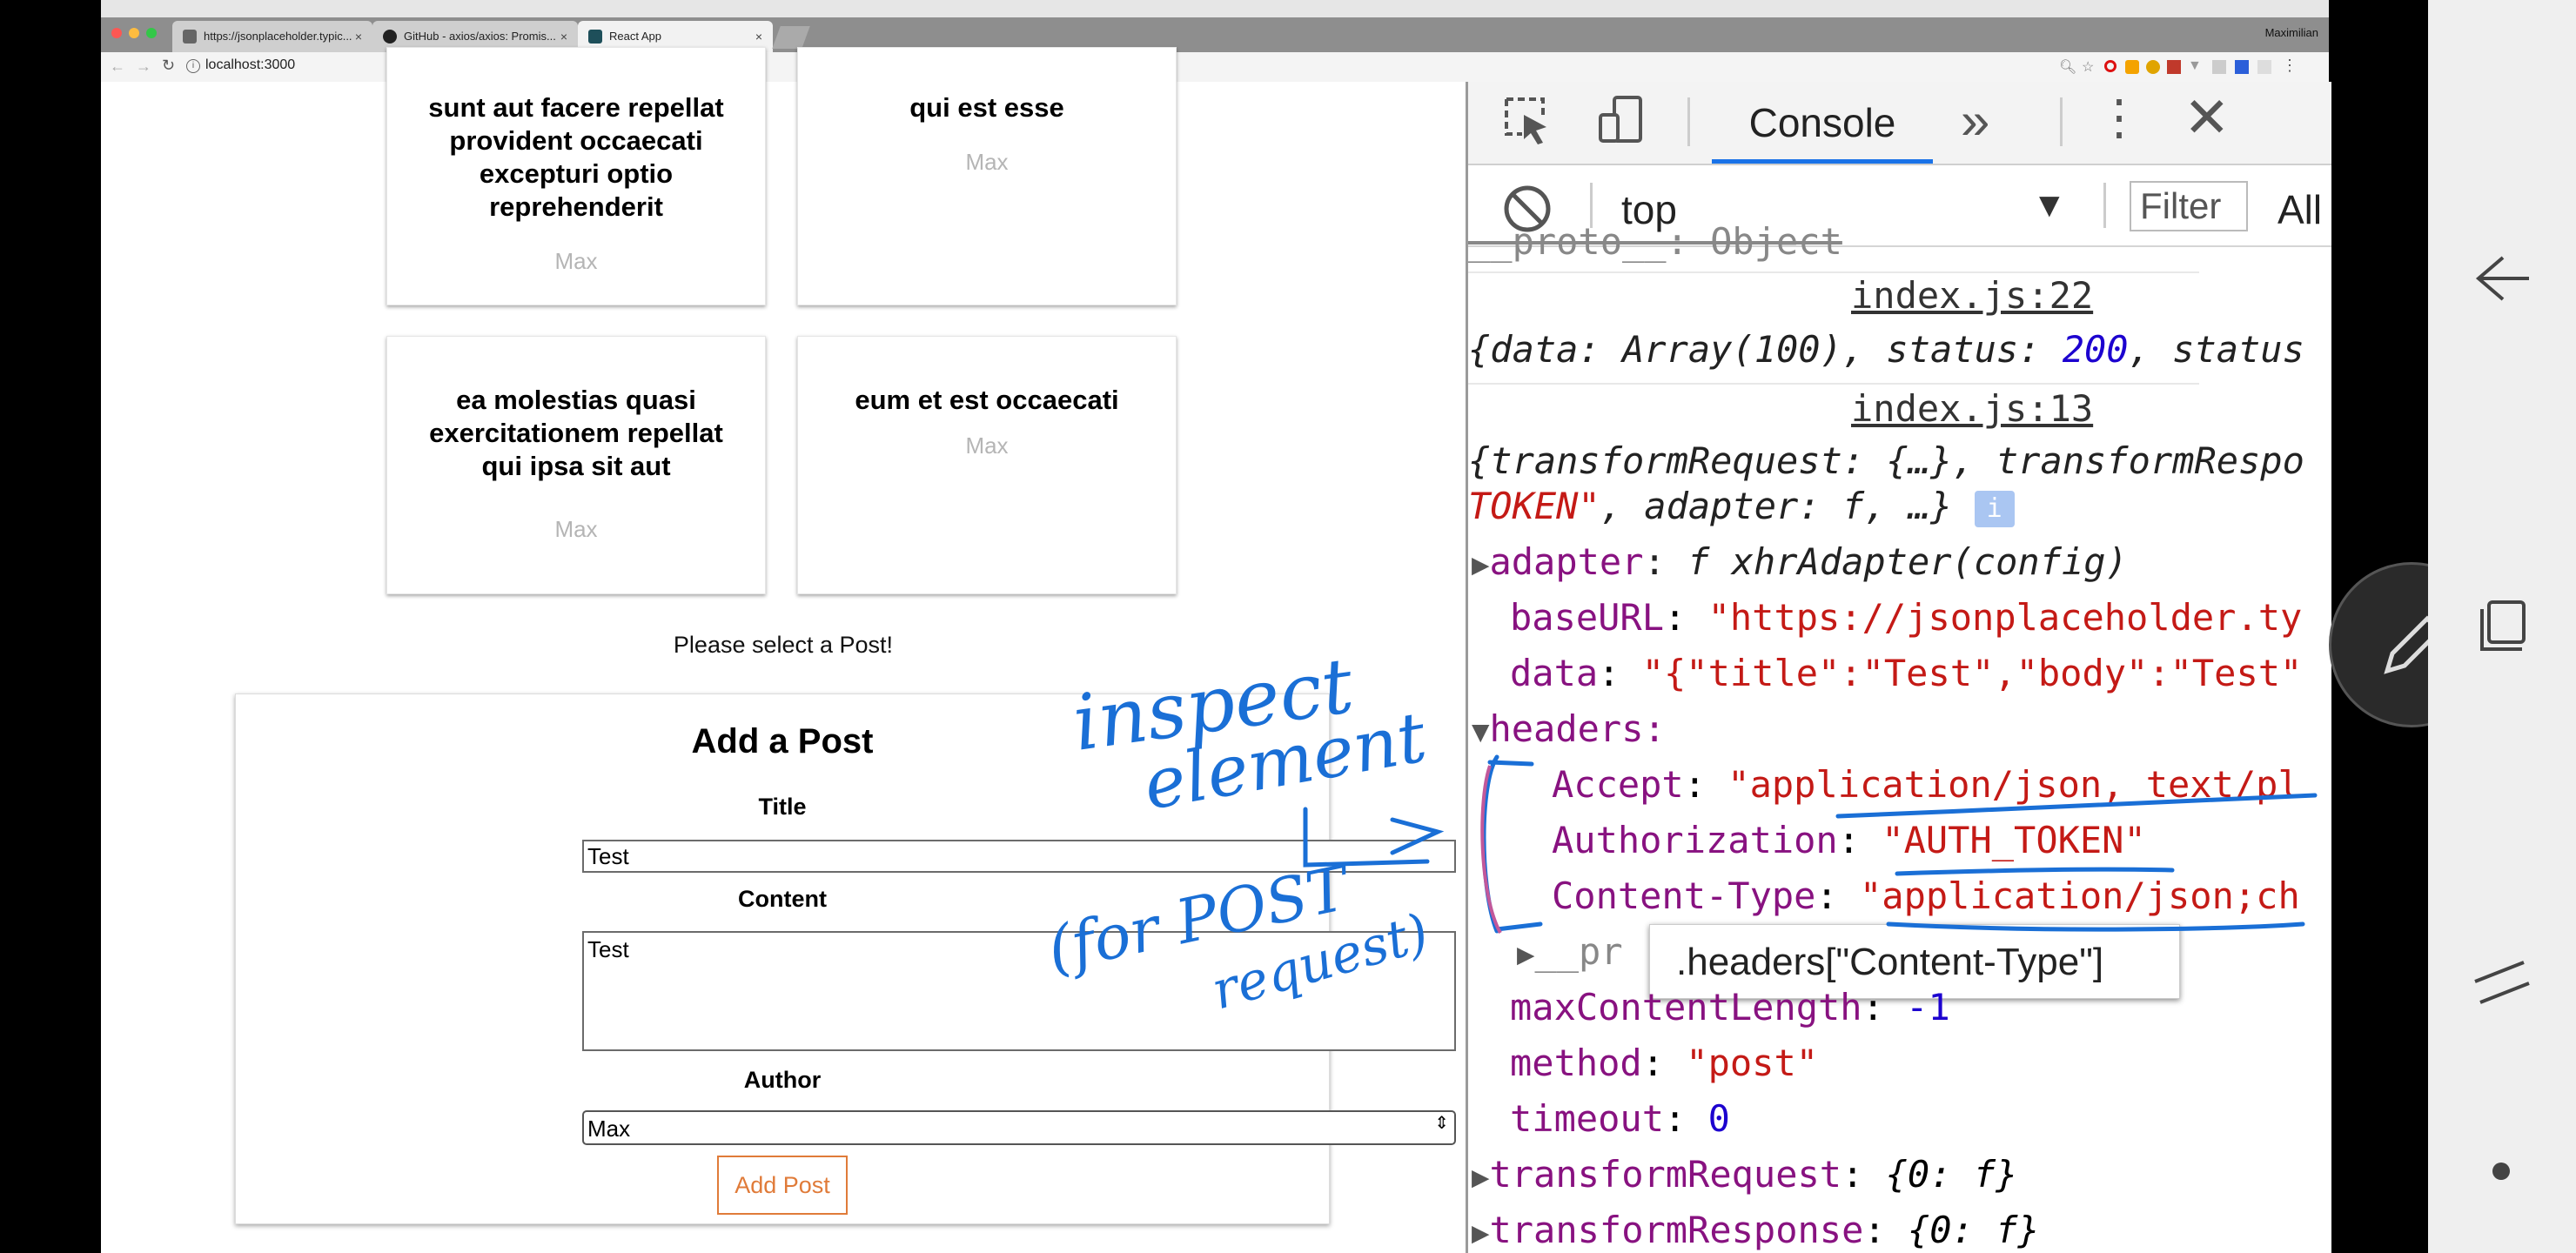 The width and height of the screenshot is (2576, 1253). What do you see at coordinates (2503, 278) in the screenshot?
I see `back-arrow-icon` at bounding box center [2503, 278].